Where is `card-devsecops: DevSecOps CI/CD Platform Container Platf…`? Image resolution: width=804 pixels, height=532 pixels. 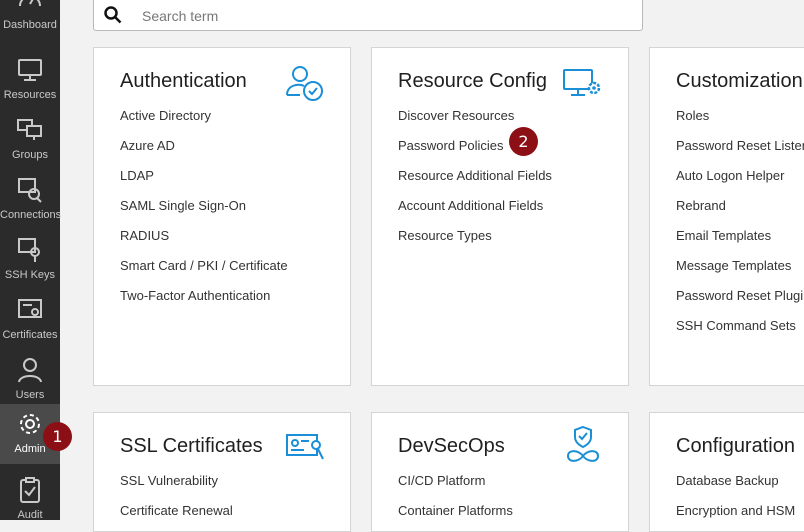 card-devsecops: DevSecOps CI/CD Platform Container Platf… is located at coordinates (500, 472).